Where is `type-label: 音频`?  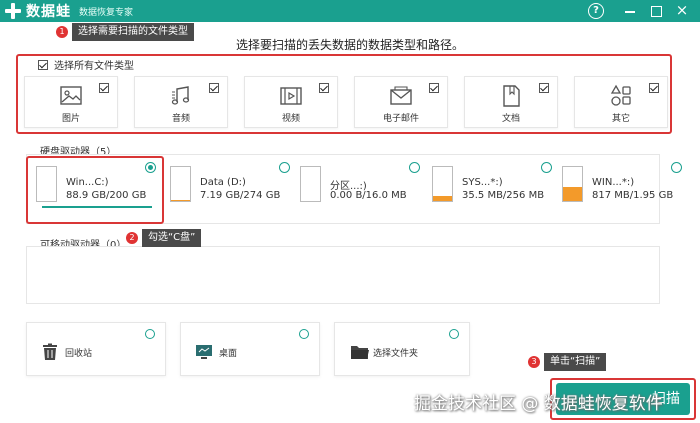 type-label: 音频 is located at coordinates (180, 119).